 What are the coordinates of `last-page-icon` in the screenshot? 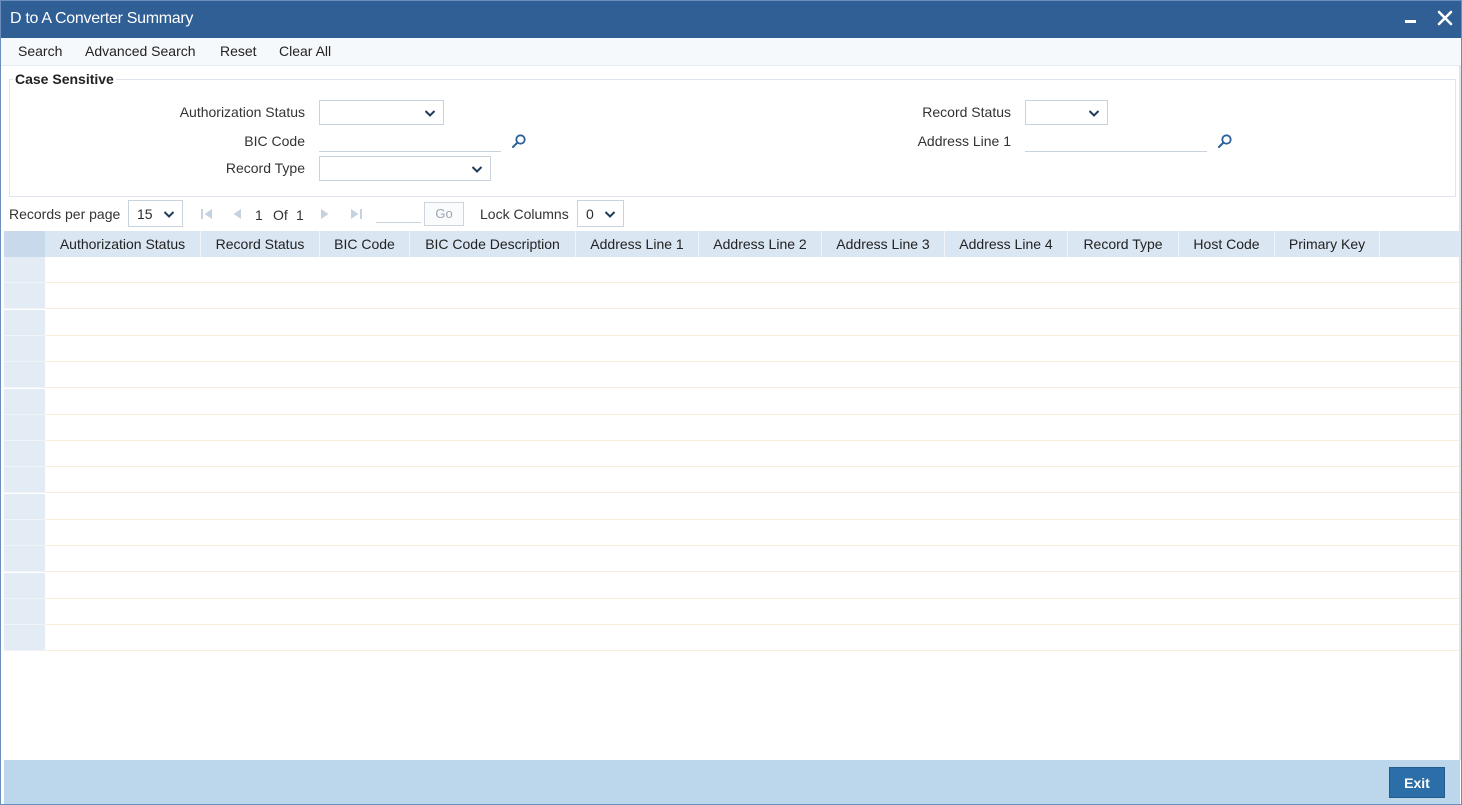 It's located at (356, 214).